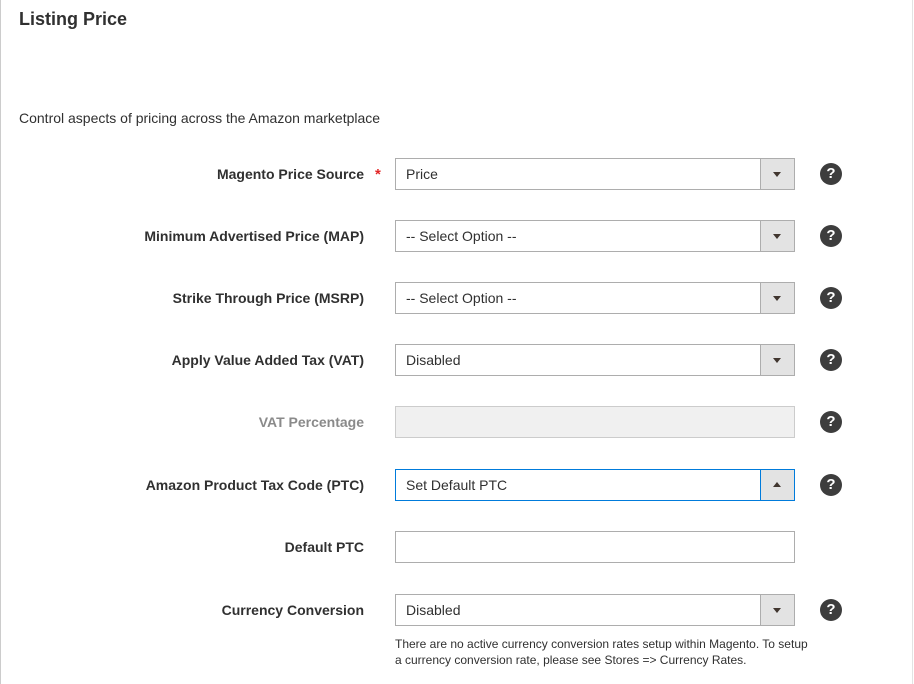  What do you see at coordinates (311, 422) in the screenshot?
I see `vat-percentage-label: VAT Percentage` at bounding box center [311, 422].